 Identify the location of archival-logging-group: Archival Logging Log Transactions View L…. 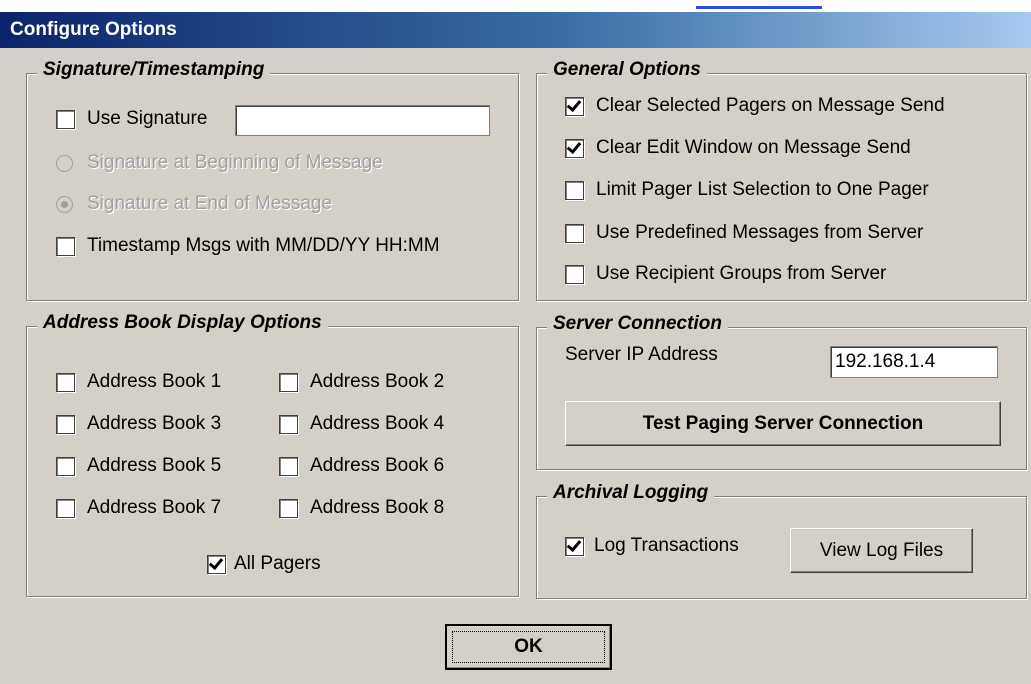
(781, 540).